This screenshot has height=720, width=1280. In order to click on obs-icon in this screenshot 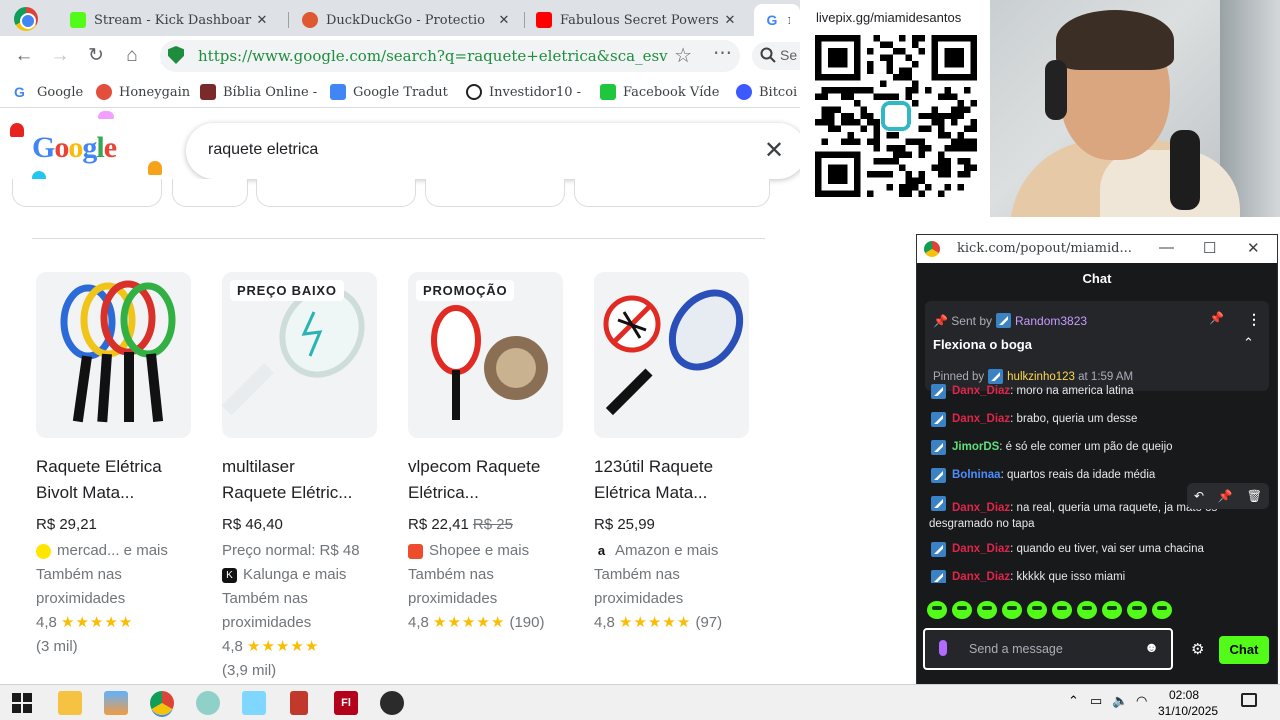, I will do `click(392, 703)`.